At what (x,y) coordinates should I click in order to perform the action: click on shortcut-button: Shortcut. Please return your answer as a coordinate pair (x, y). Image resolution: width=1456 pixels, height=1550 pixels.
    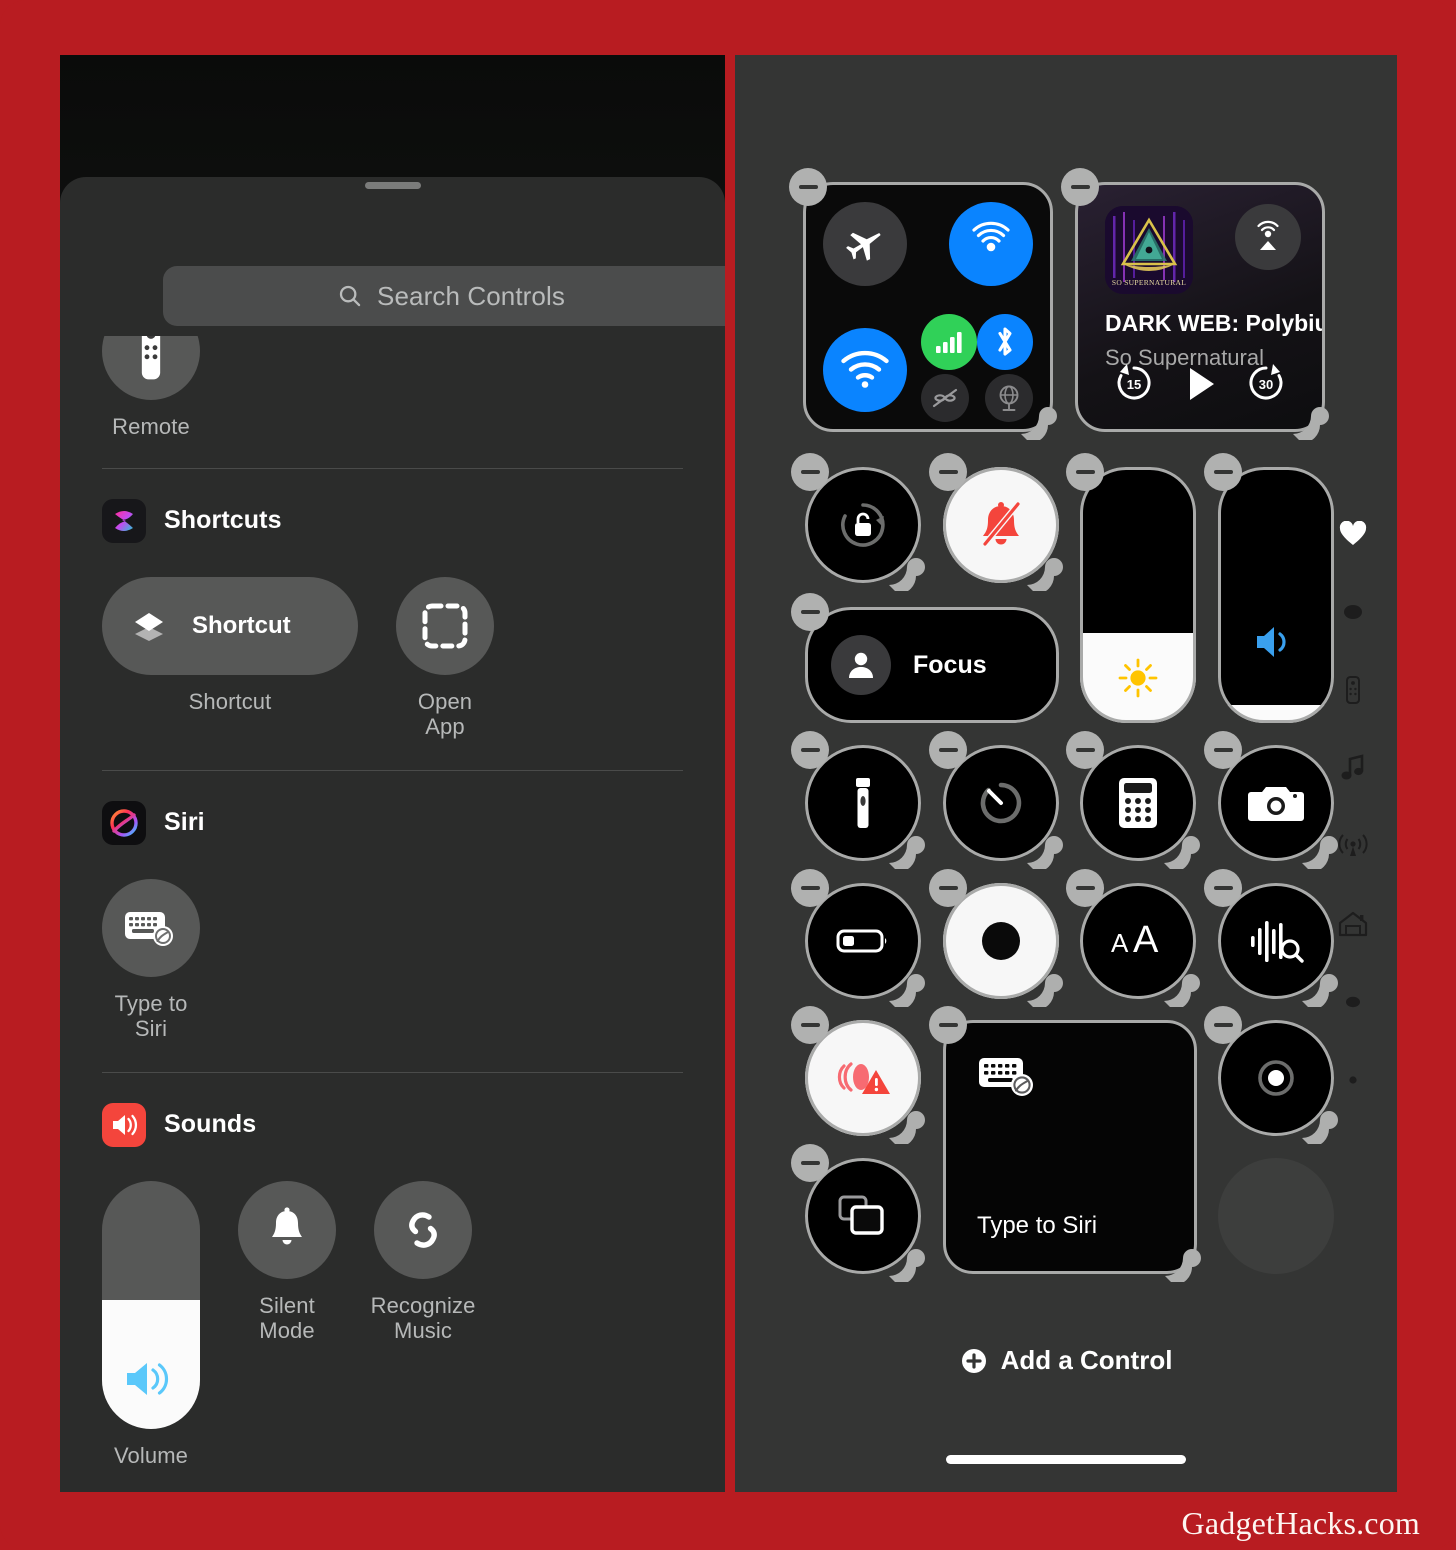
    Looking at the image, I should click on (230, 625).